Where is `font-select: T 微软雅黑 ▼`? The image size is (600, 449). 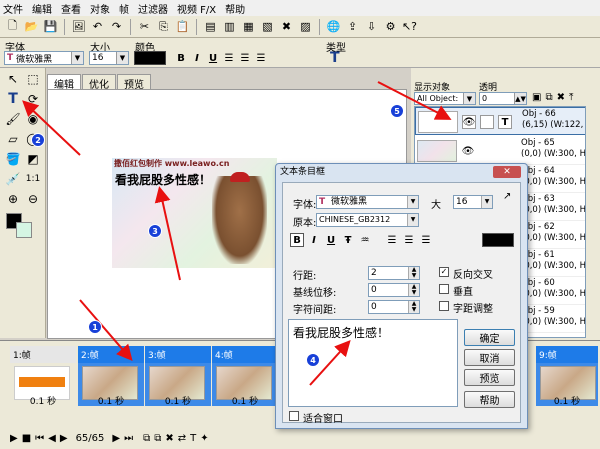
font-select: T 微软雅黑 ▼ is located at coordinates (44, 58).